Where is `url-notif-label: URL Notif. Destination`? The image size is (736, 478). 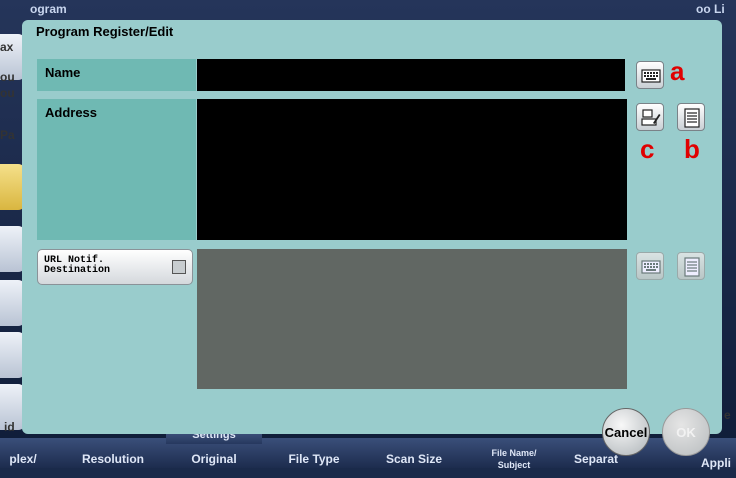 url-notif-label: URL Notif. Destination is located at coordinates (77, 265).